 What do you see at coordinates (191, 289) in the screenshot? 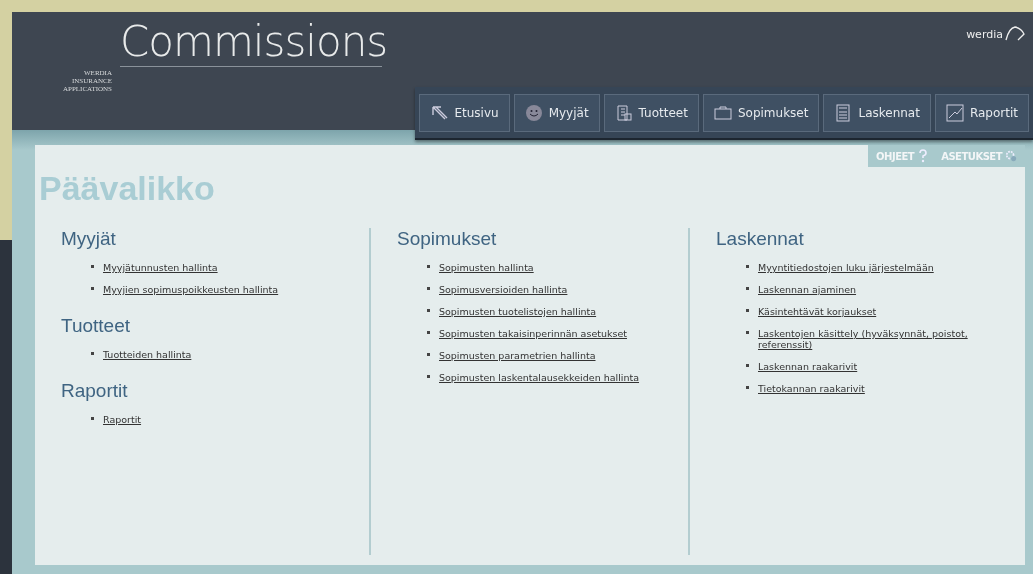
I see `menu-link: Myyjien sopimuspoikkeusten hallinta` at bounding box center [191, 289].